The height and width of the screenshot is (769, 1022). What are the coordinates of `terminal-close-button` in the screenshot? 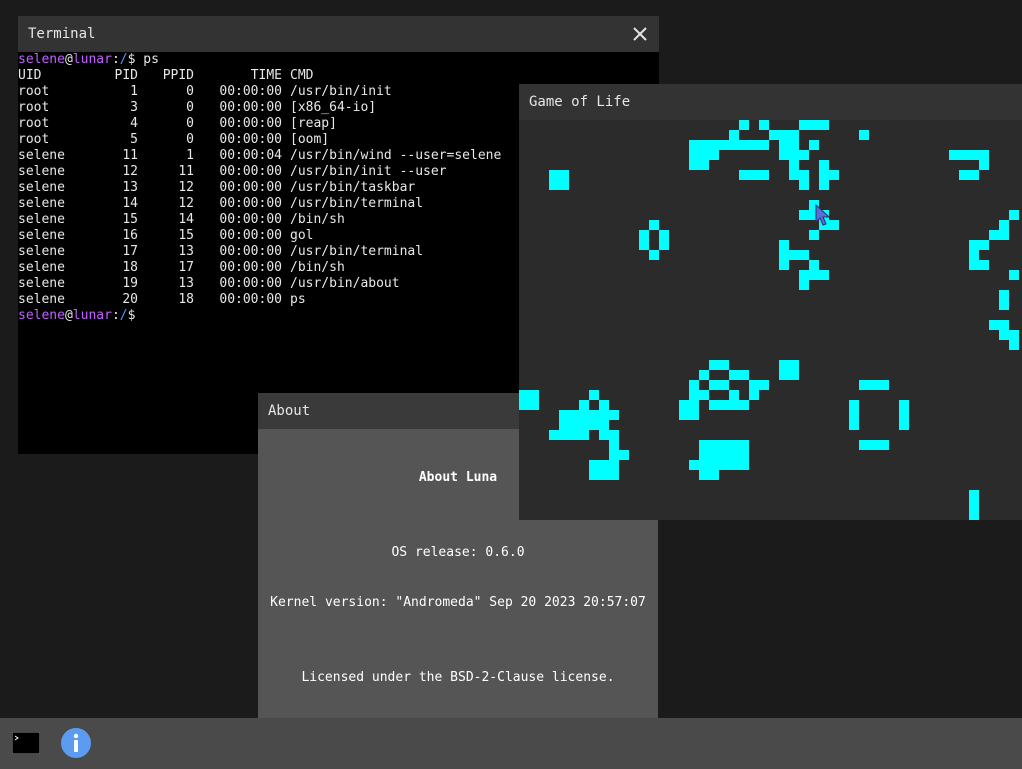 It's located at (640, 34).